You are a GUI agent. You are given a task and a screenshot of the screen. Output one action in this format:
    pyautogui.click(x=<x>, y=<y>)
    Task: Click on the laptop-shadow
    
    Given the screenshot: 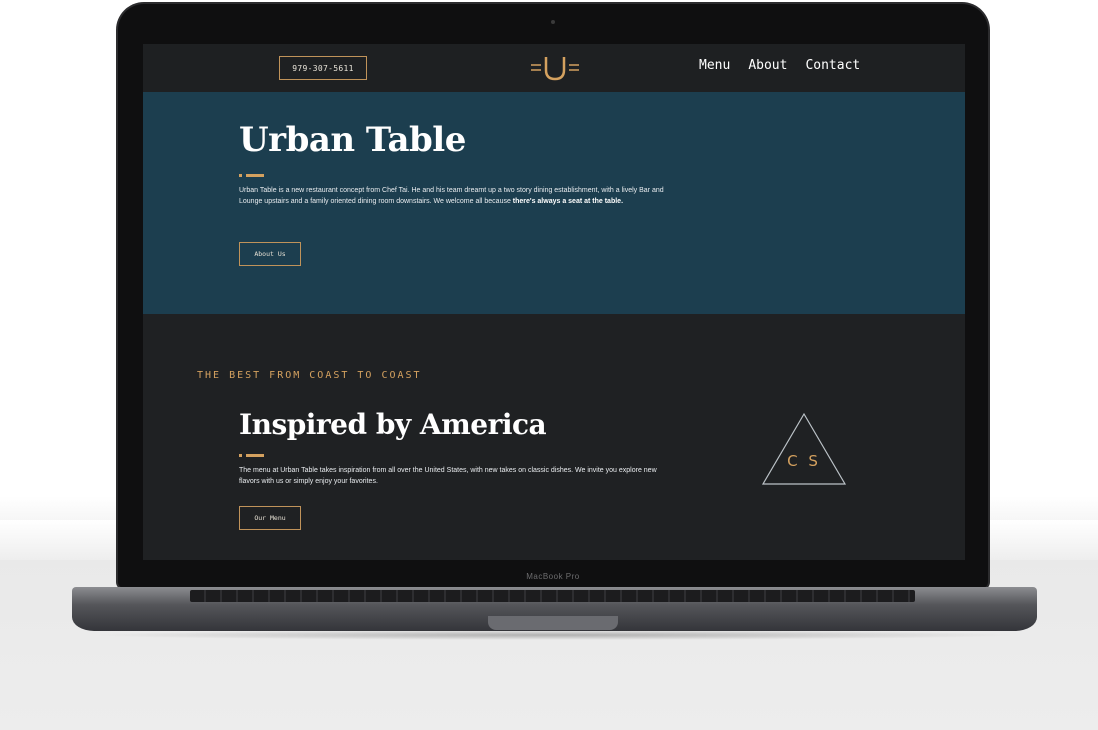 What is the action you would take?
    pyautogui.click(x=555, y=635)
    